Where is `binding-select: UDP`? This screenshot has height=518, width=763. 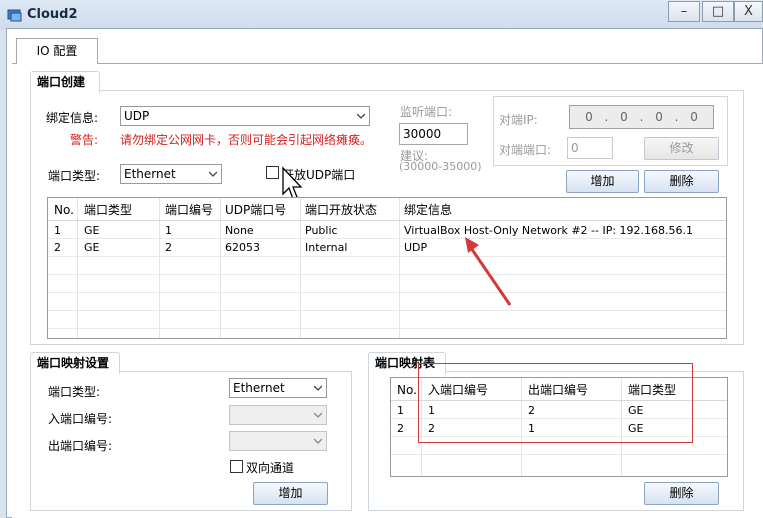
binding-select: UDP is located at coordinates (245, 116).